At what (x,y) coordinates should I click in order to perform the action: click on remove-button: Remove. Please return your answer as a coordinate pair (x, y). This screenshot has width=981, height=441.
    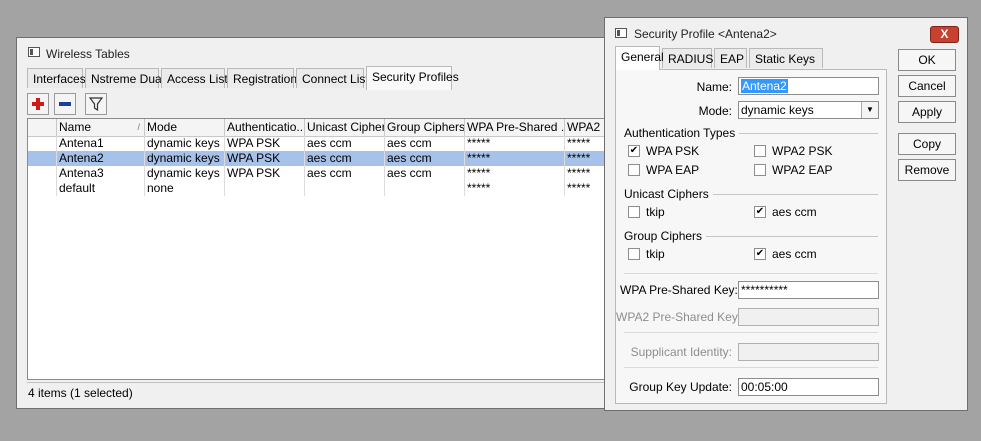
    Looking at the image, I should click on (927, 170).